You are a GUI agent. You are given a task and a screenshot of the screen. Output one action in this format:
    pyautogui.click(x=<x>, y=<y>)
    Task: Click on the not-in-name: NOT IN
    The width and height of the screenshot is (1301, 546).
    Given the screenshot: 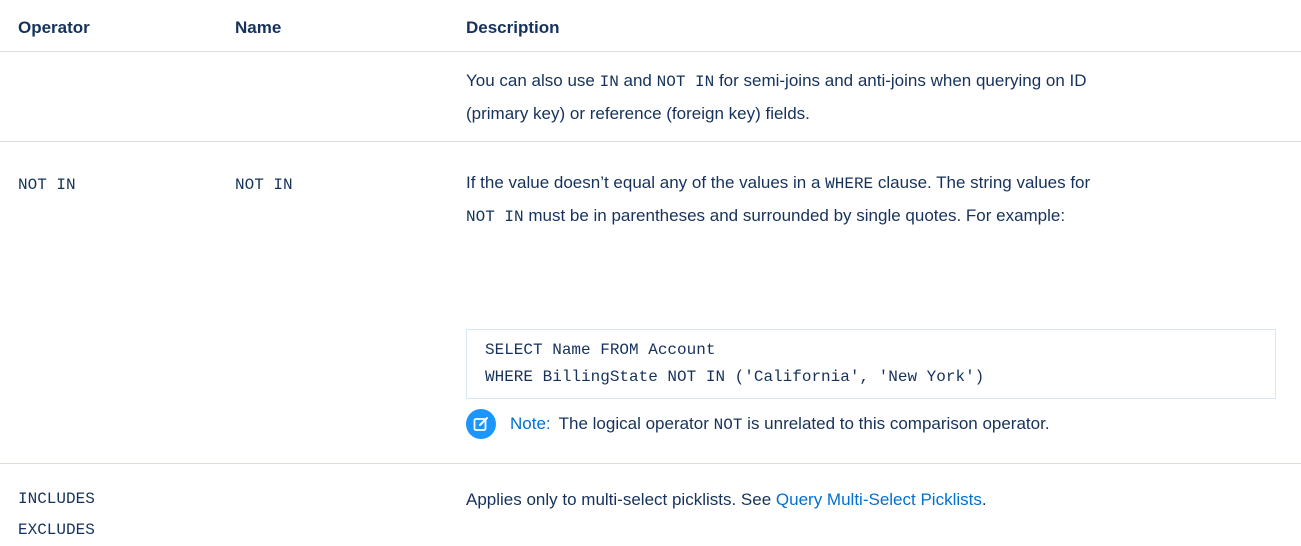 What is the action you would take?
    pyautogui.click(x=264, y=185)
    